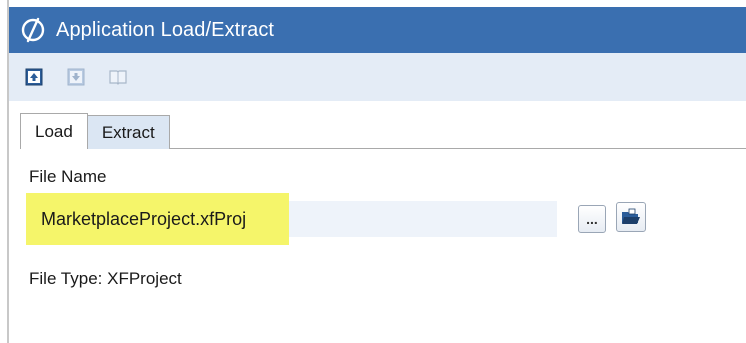 The width and height of the screenshot is (746, 343). What do you see at coordinates (76, 77) in the screenshot?
I see `extract-icon` at bounding box center [76, 77].